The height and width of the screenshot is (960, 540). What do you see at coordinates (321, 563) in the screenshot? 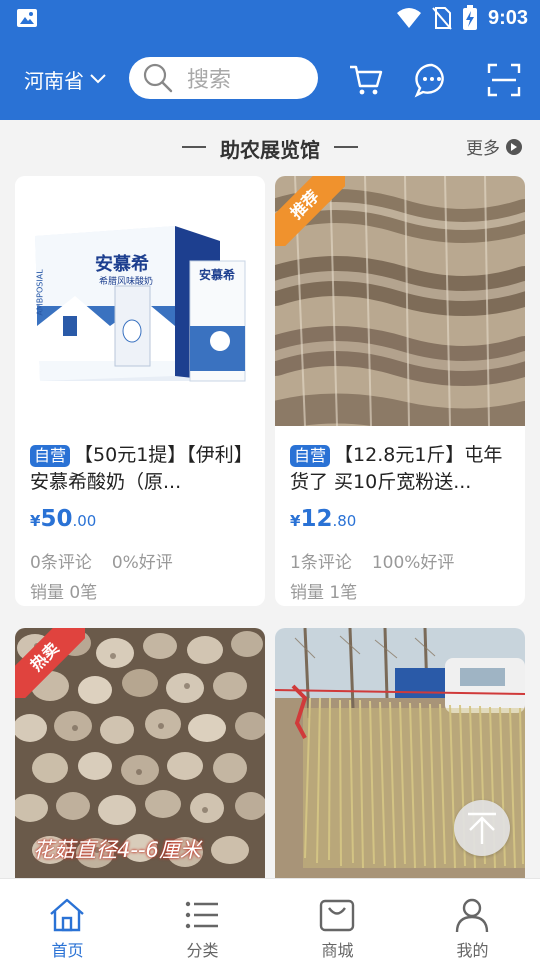
I see `review-count: 1条评论` at bounding box center [321, 563].